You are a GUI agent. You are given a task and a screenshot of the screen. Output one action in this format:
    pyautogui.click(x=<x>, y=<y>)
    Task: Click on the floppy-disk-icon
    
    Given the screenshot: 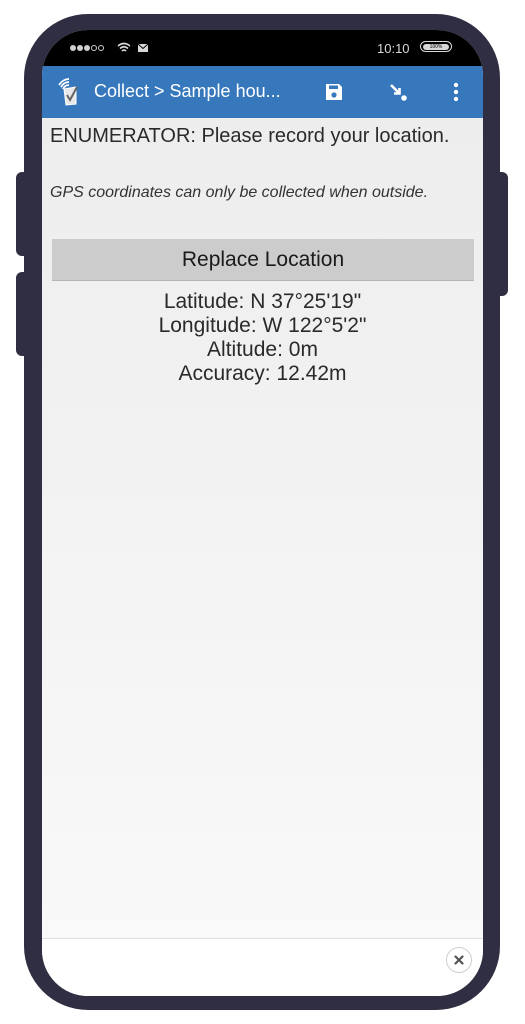 What is the action you would take?
    pyautogui.click(x=334, y=92)
    